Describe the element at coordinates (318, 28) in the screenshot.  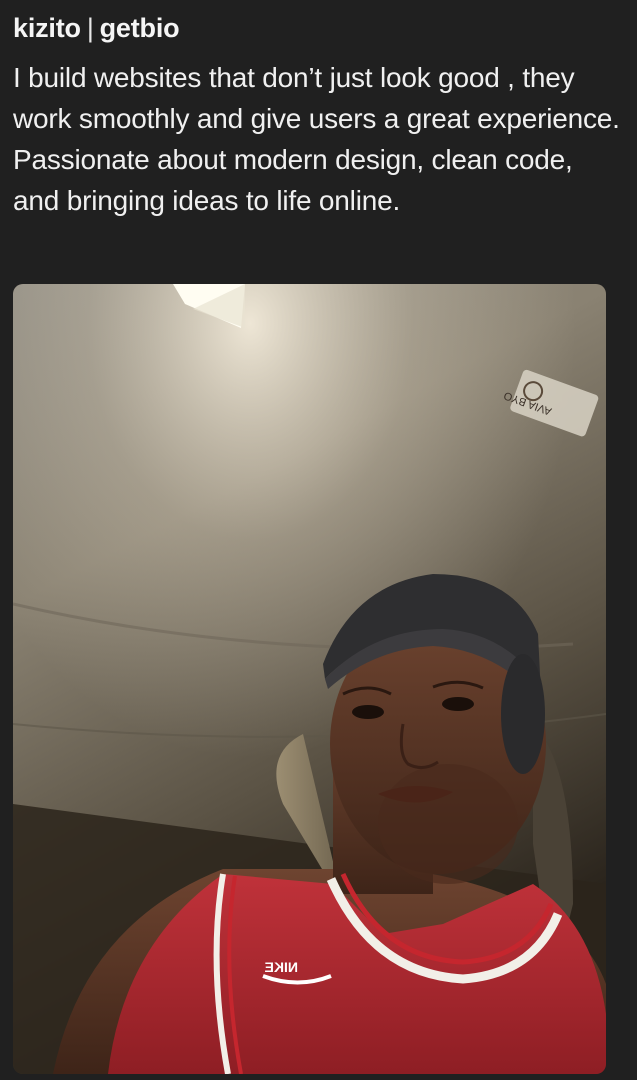
I see `author-line: kizito | getbio` at that location.